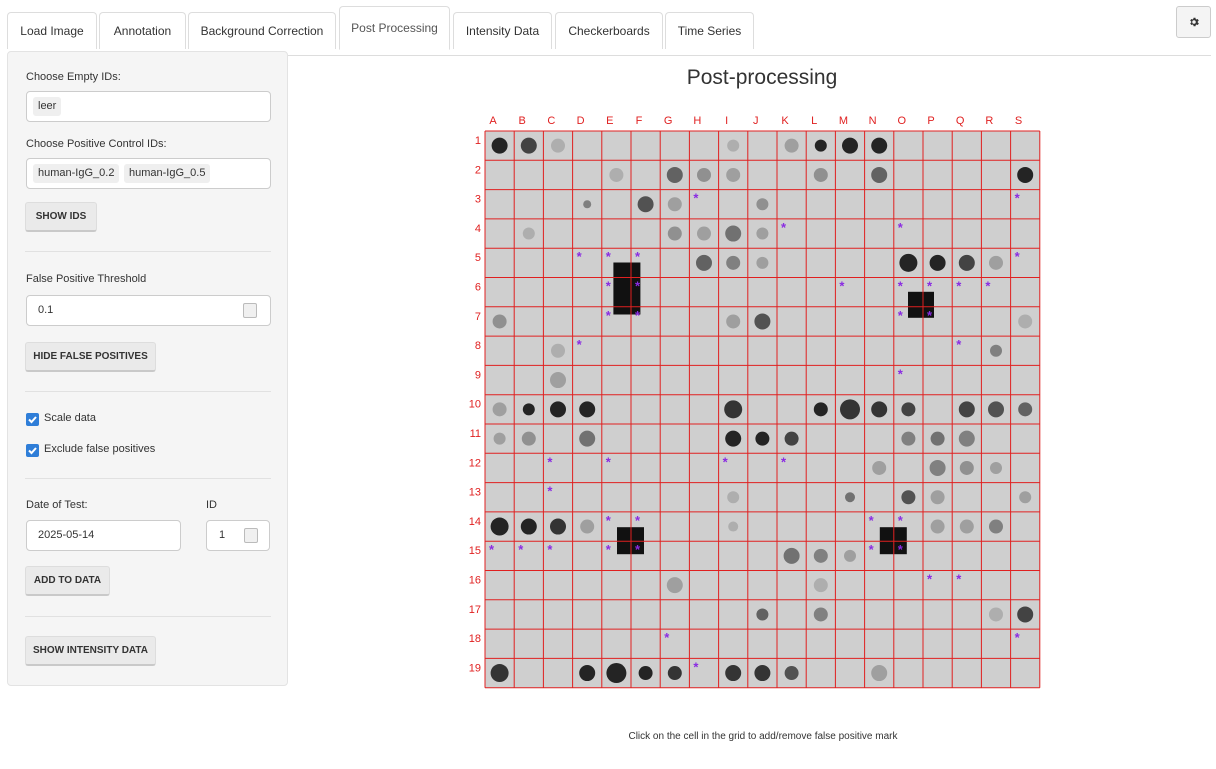 The width and height of the screenshot is (1216, 769). I want to click on column-label: K, so click(785, 121).